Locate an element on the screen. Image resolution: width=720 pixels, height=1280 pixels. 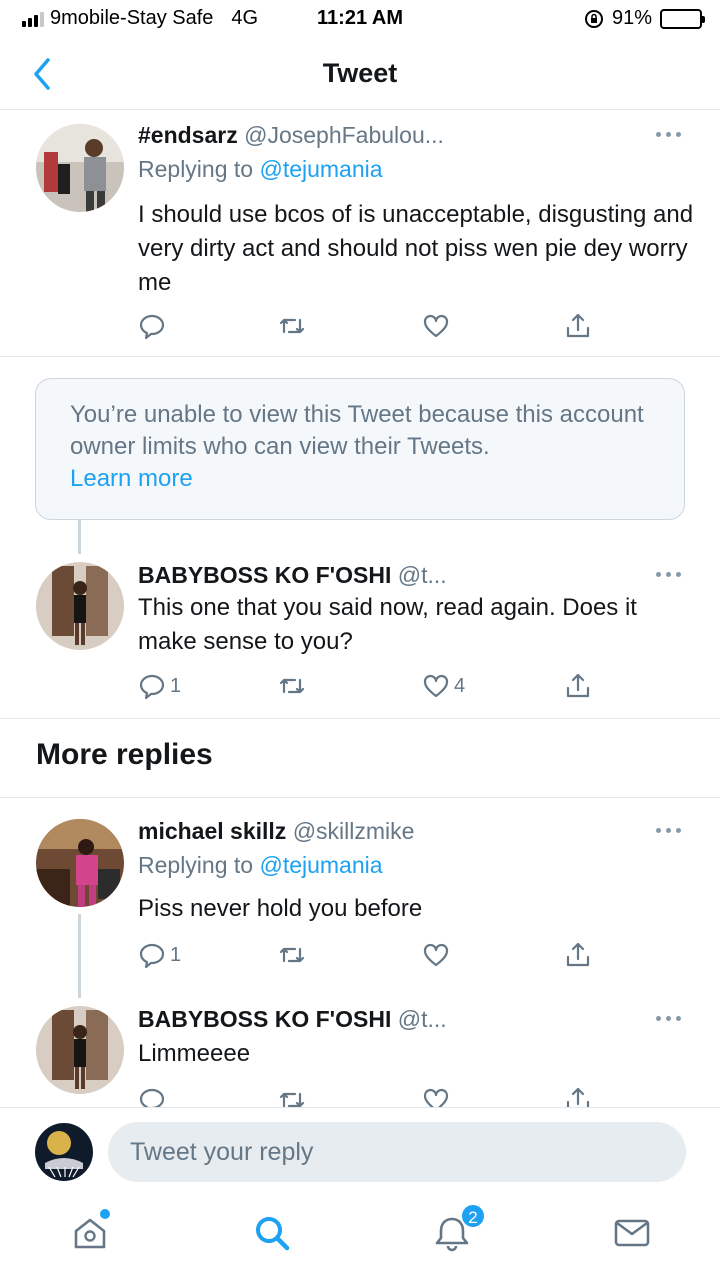
tweet-text: Piss never hold you before is located at coordinates (280, 908).